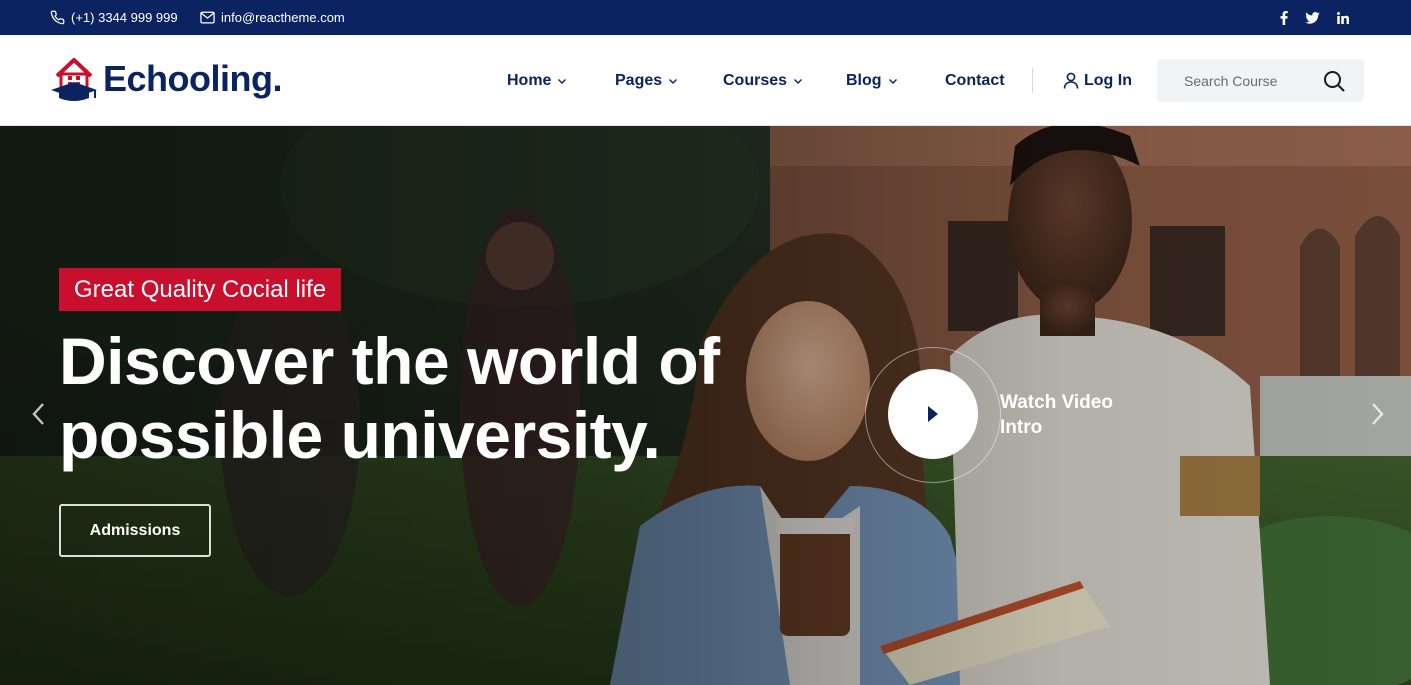  I want to click on hero-badge: Great Quality Cocial life, so click(200, 289).